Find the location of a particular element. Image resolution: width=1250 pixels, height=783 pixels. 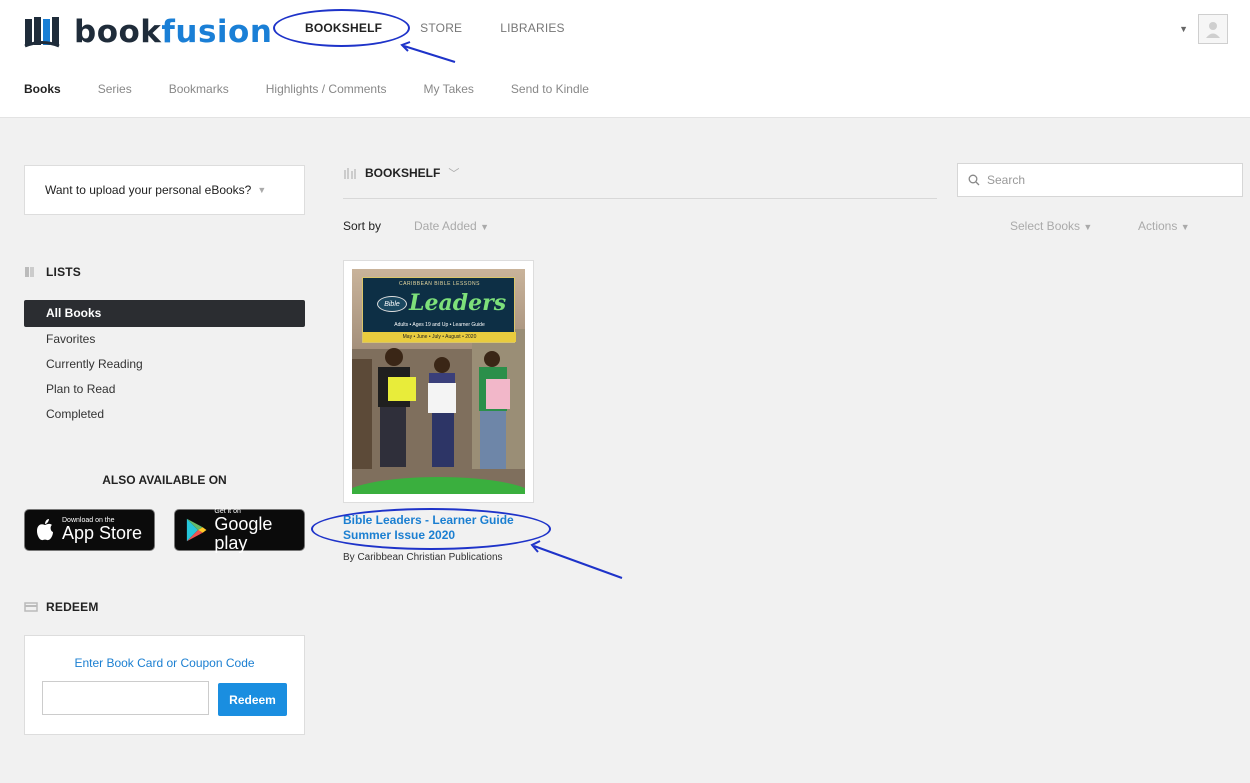

google-play-button: Get it on Google play is located at coordinates (239, 530).